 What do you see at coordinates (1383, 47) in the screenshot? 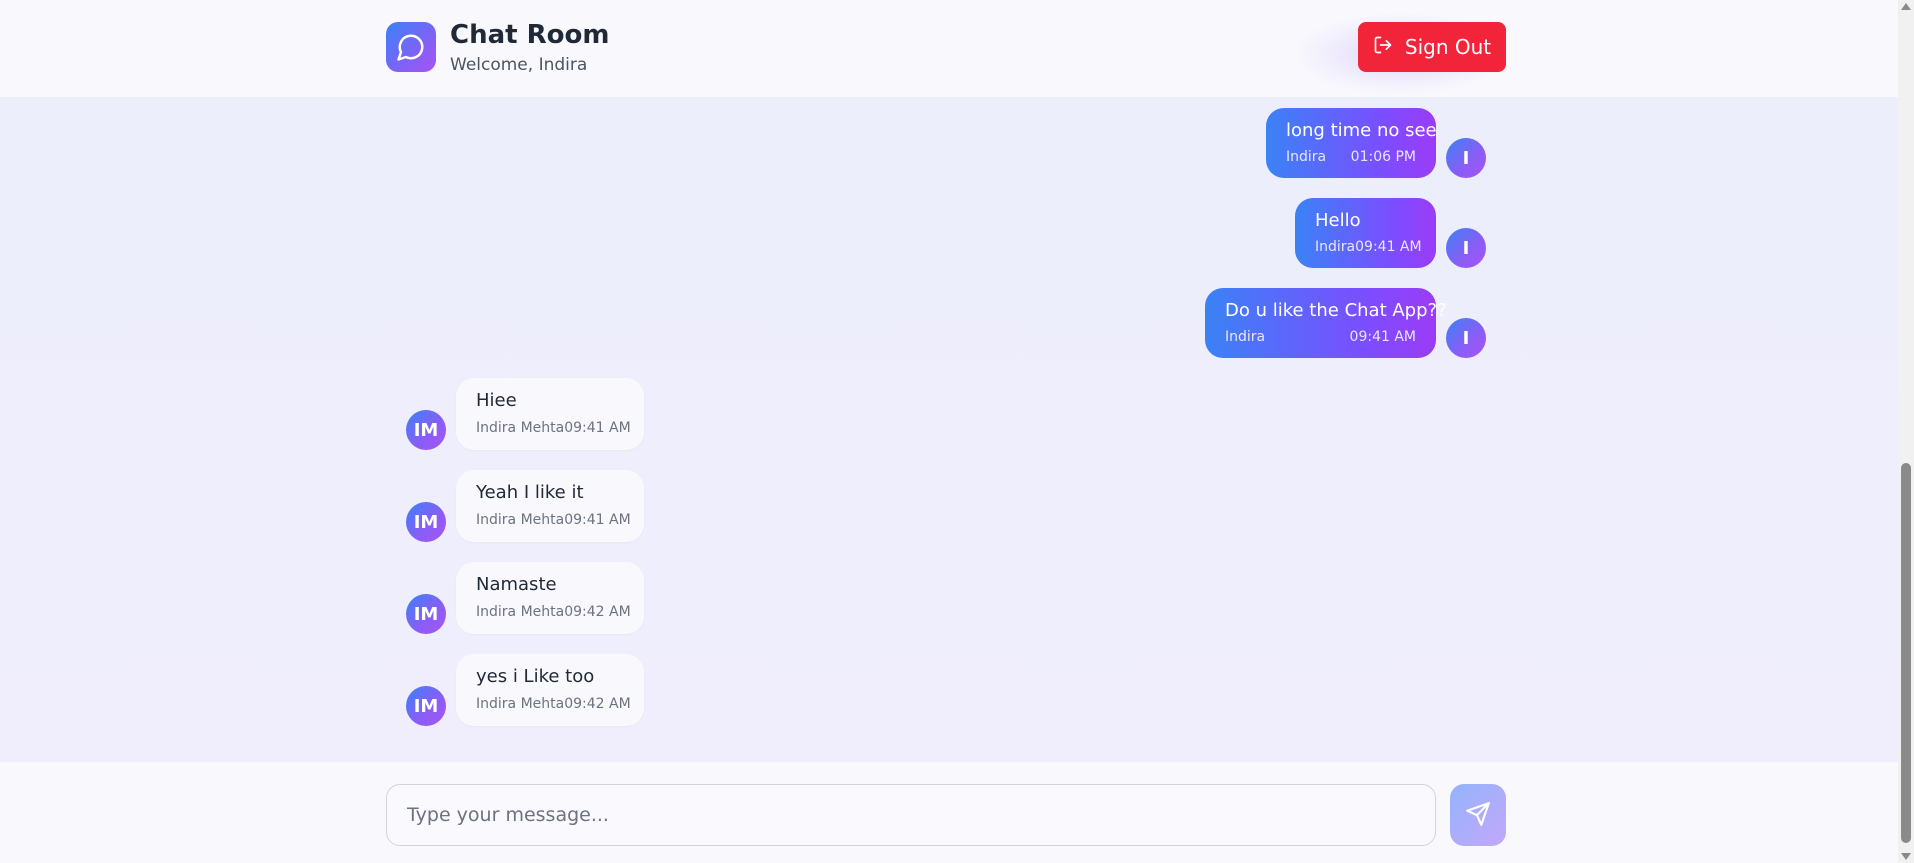
I see `logout-icon` at bounding box center [1383, 47].